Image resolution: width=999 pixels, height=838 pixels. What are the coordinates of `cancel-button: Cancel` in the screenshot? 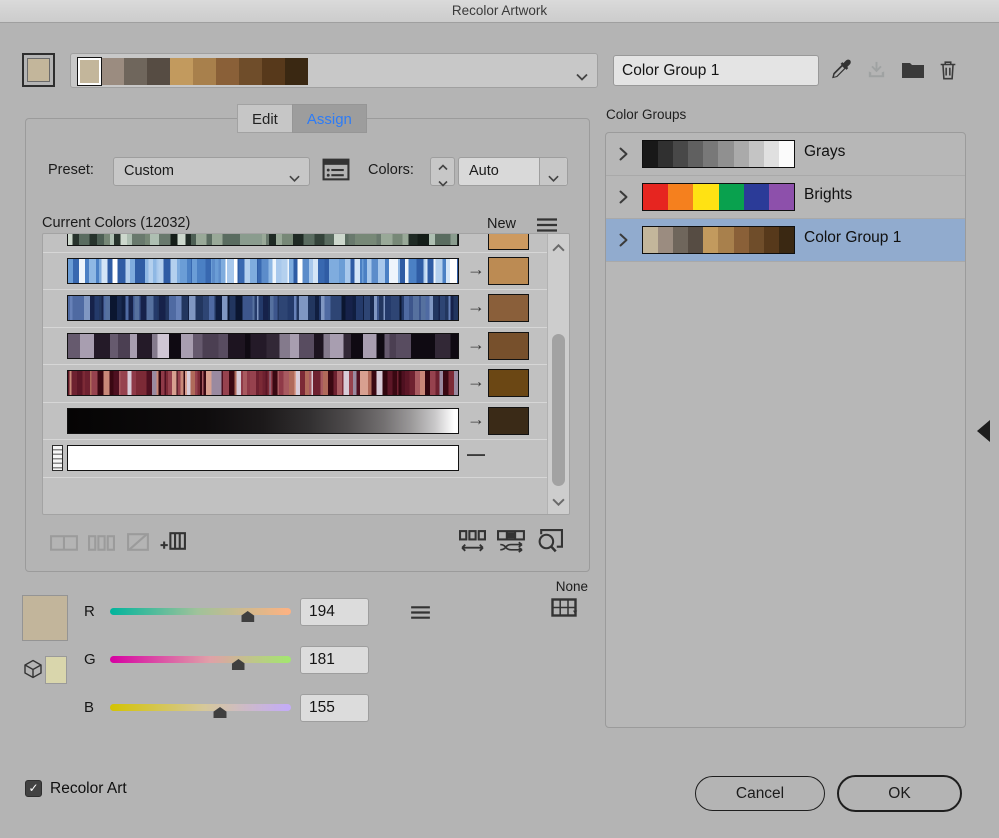 It's located at (760, 793).